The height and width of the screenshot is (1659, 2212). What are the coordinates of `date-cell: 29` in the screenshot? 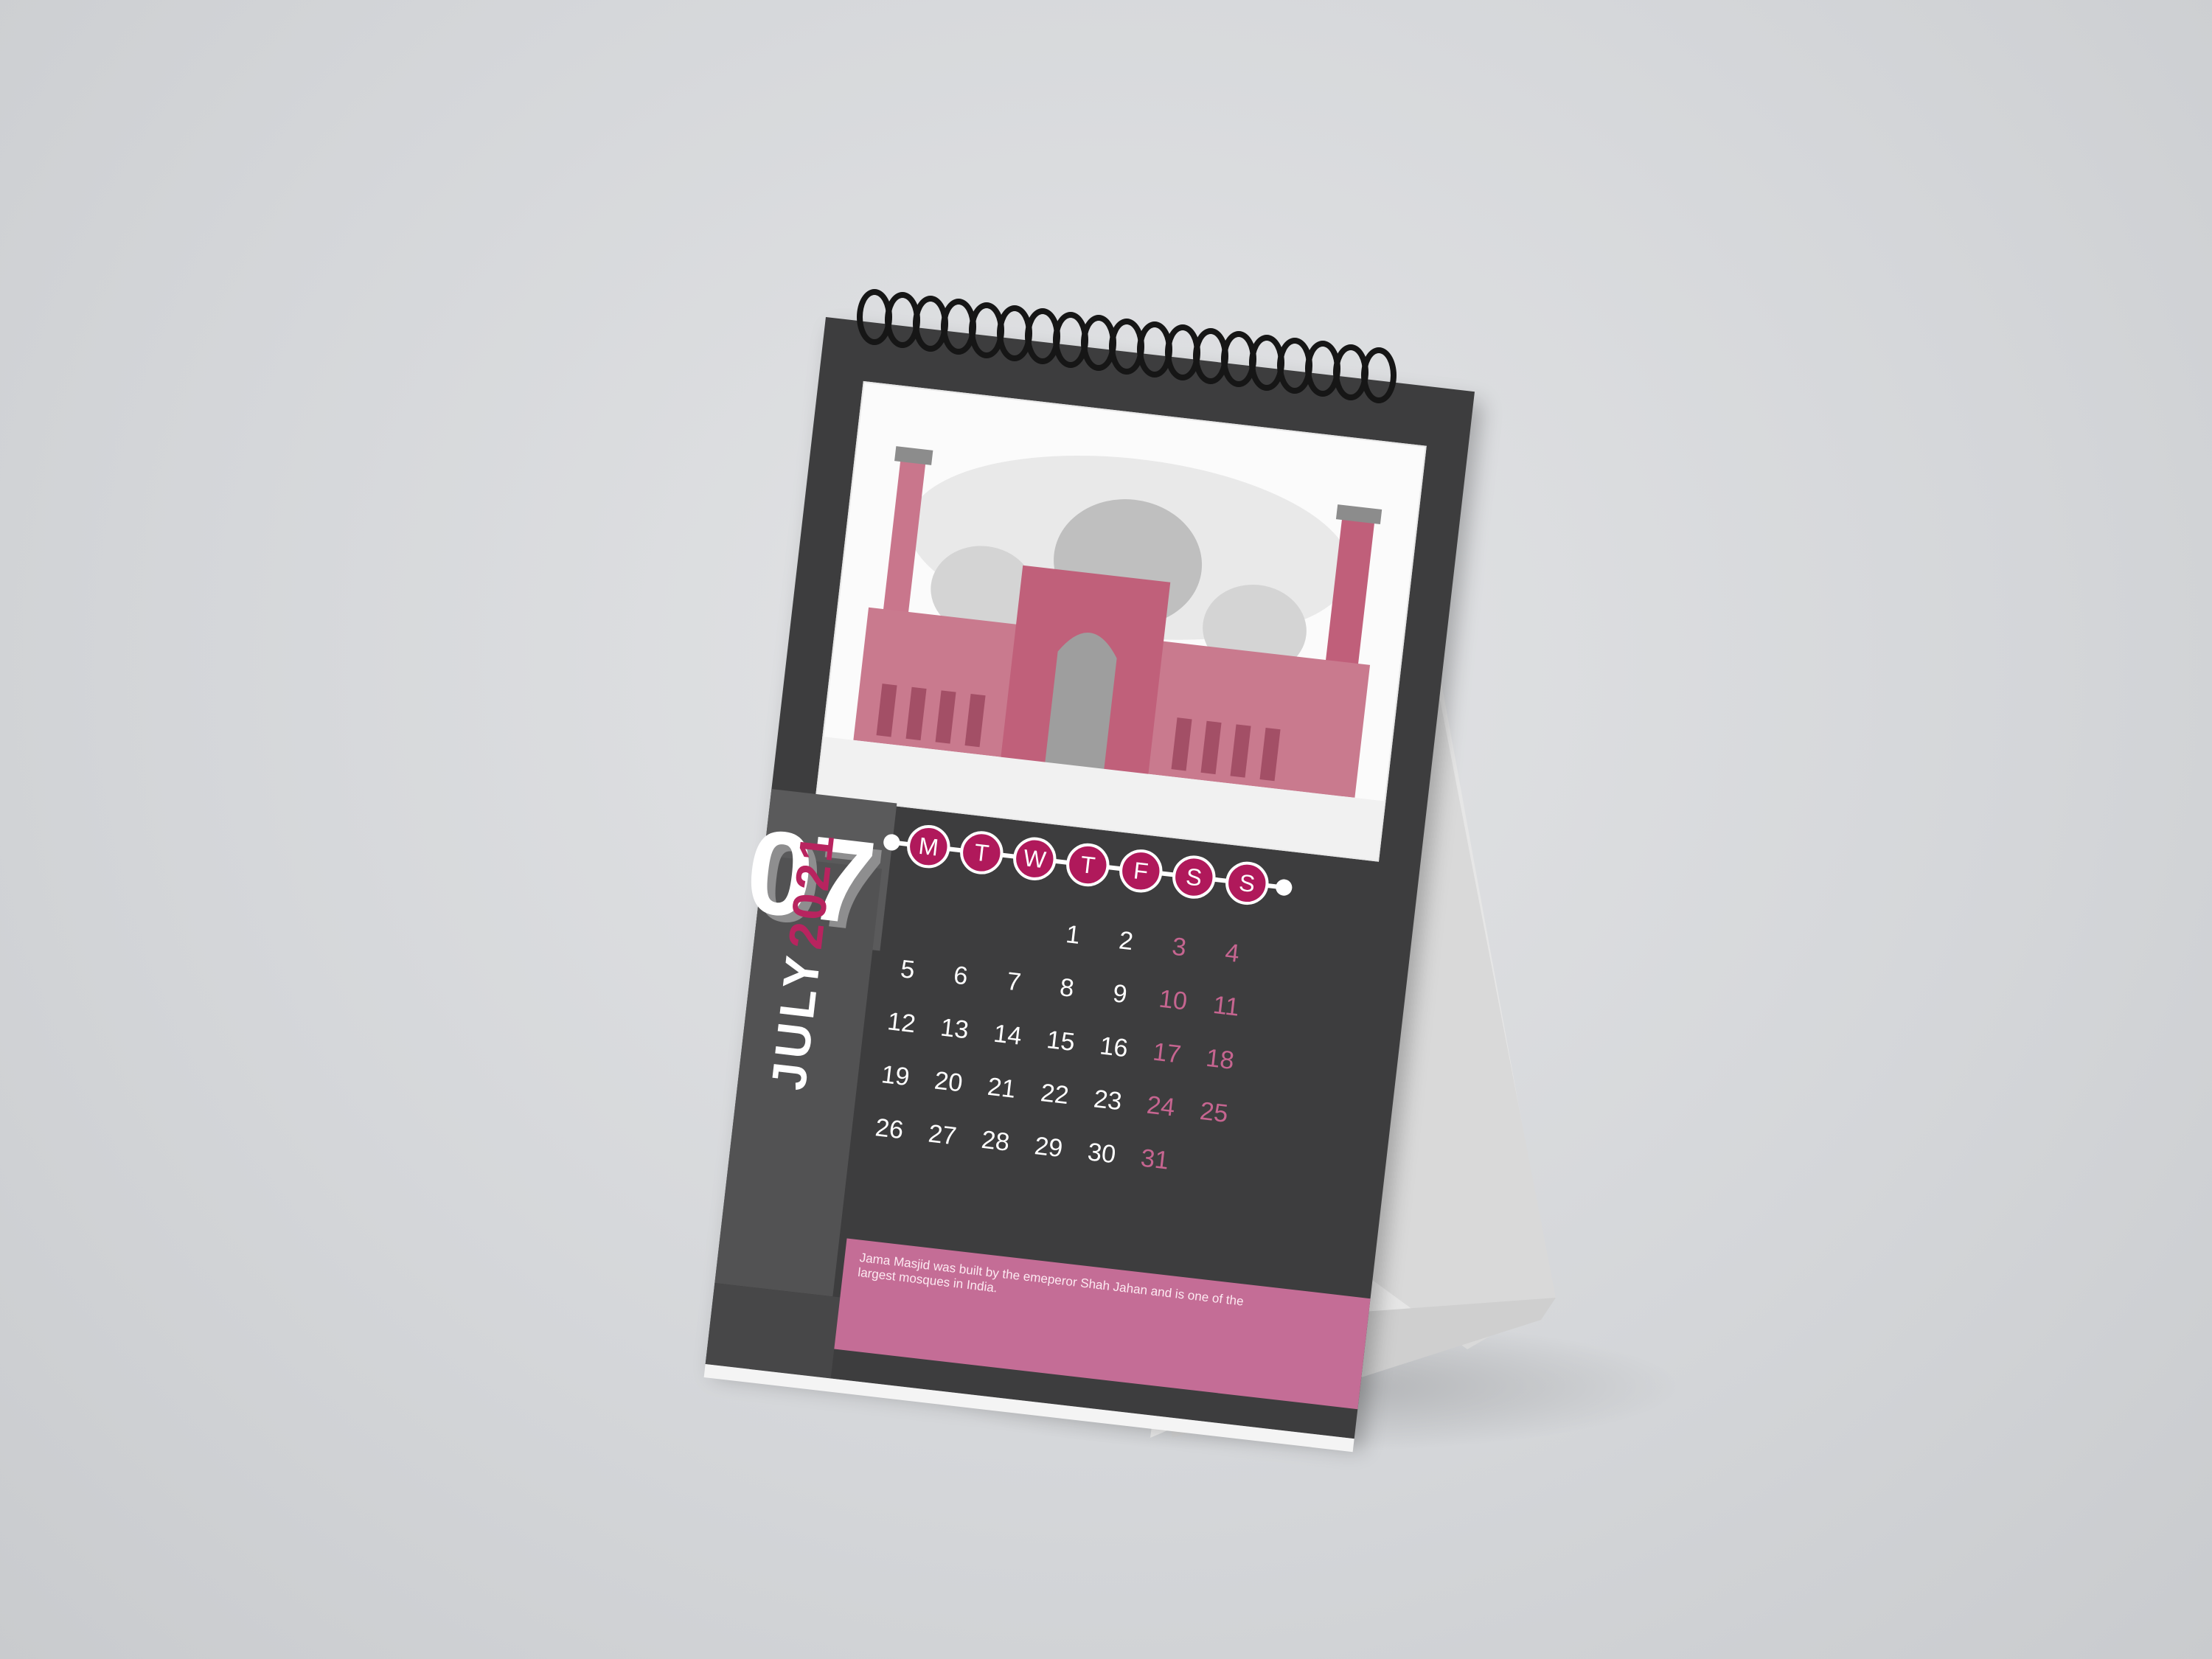 It's located at (1049, 1147).